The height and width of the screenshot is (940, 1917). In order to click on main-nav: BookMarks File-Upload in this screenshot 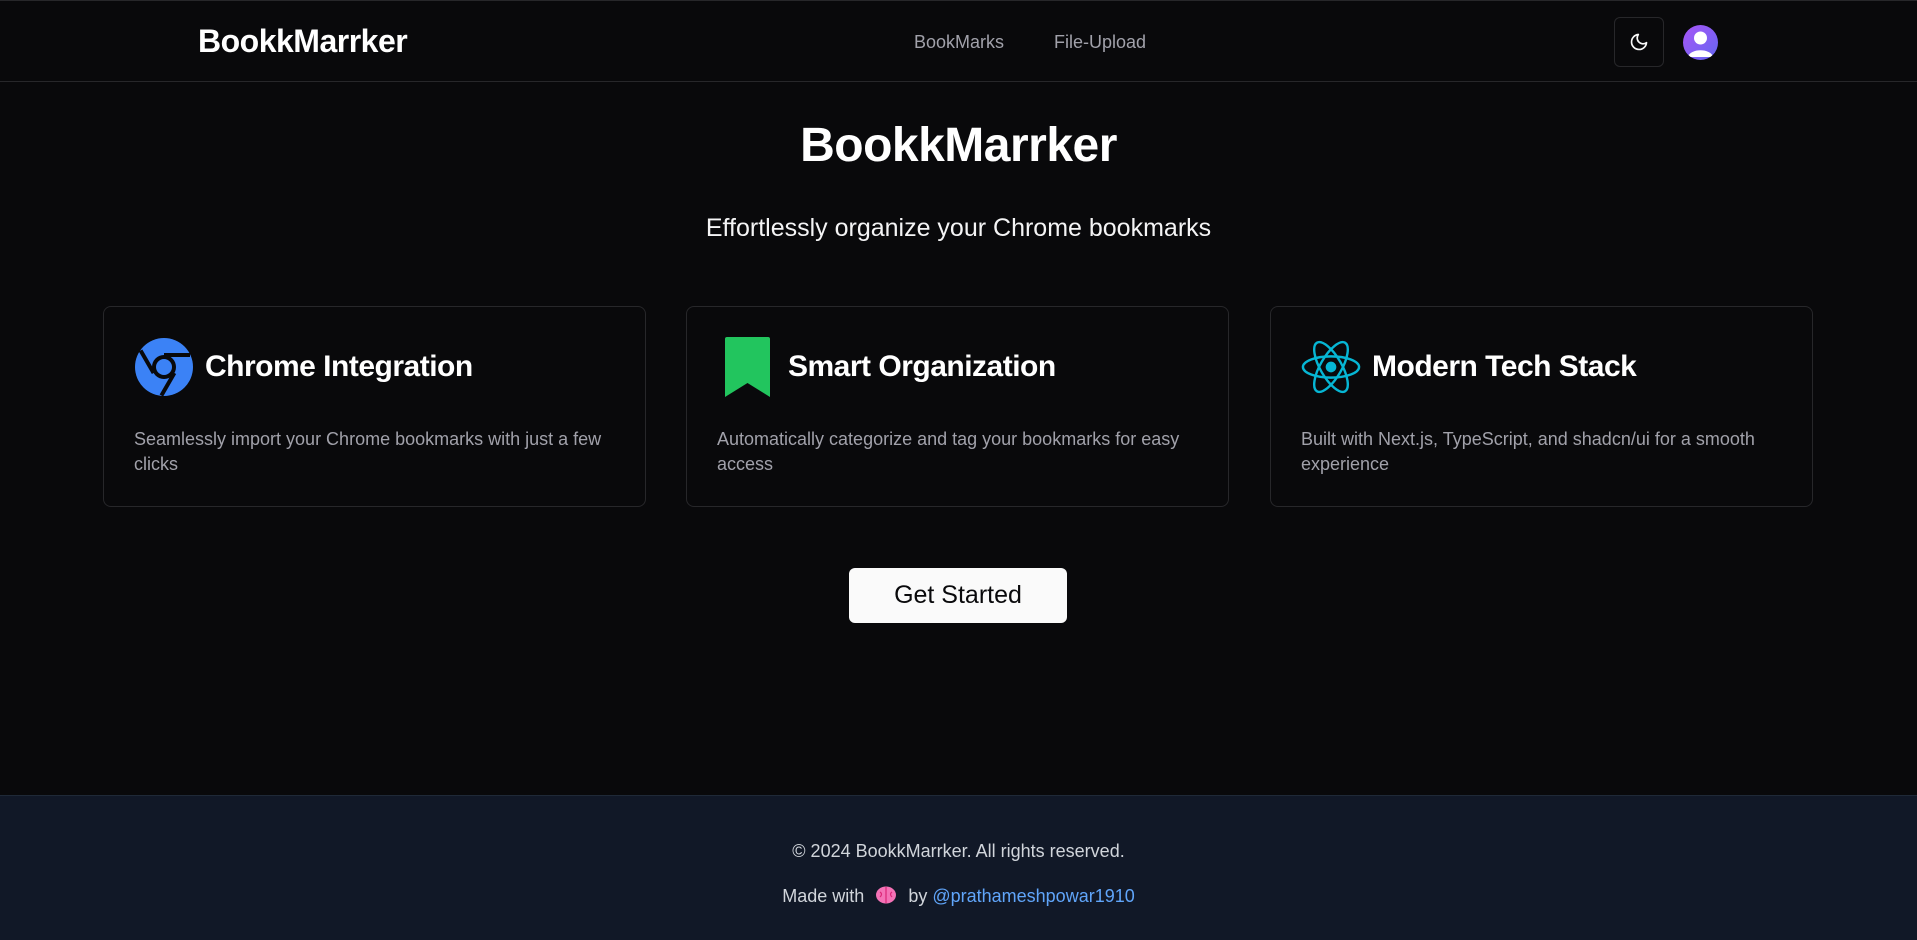, I will do `click(1030, 42)`.